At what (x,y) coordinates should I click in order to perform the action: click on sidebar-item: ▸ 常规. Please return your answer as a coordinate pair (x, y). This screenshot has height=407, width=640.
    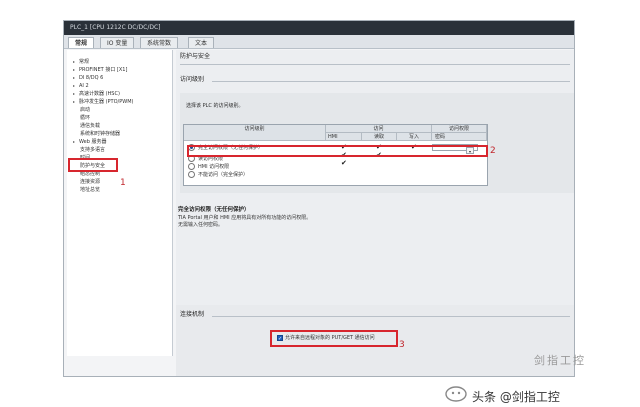
    Looking at the image, I should click on (81, 62).